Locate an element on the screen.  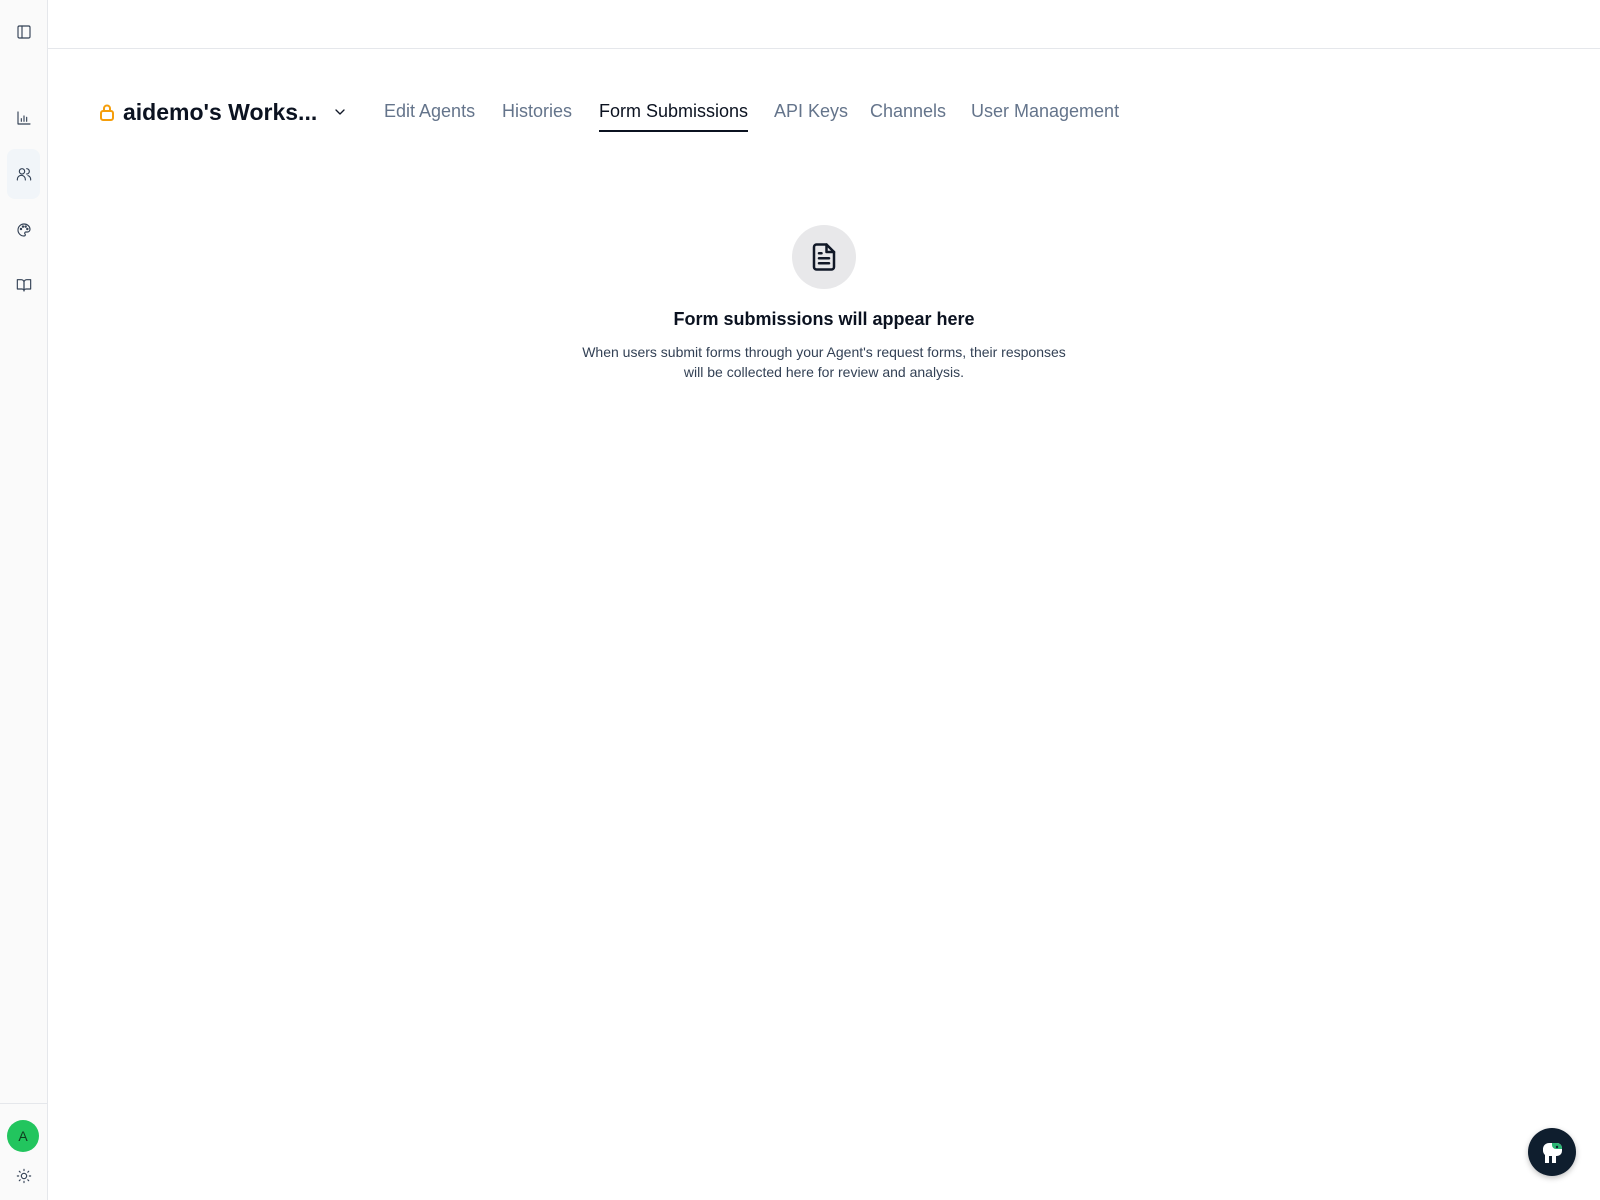
chevron-down-icon is located at coordinates (340, 112).